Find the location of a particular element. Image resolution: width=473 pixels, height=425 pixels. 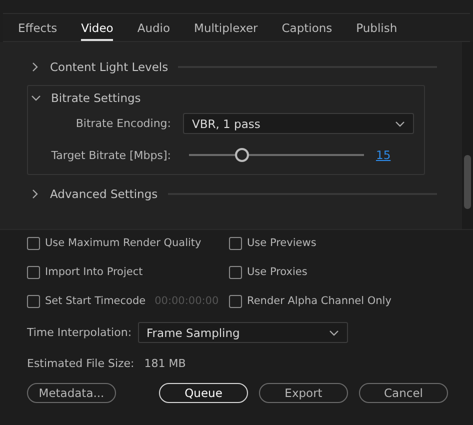

checkbox-label: Use Proxies is located at coordinates (277, 272).